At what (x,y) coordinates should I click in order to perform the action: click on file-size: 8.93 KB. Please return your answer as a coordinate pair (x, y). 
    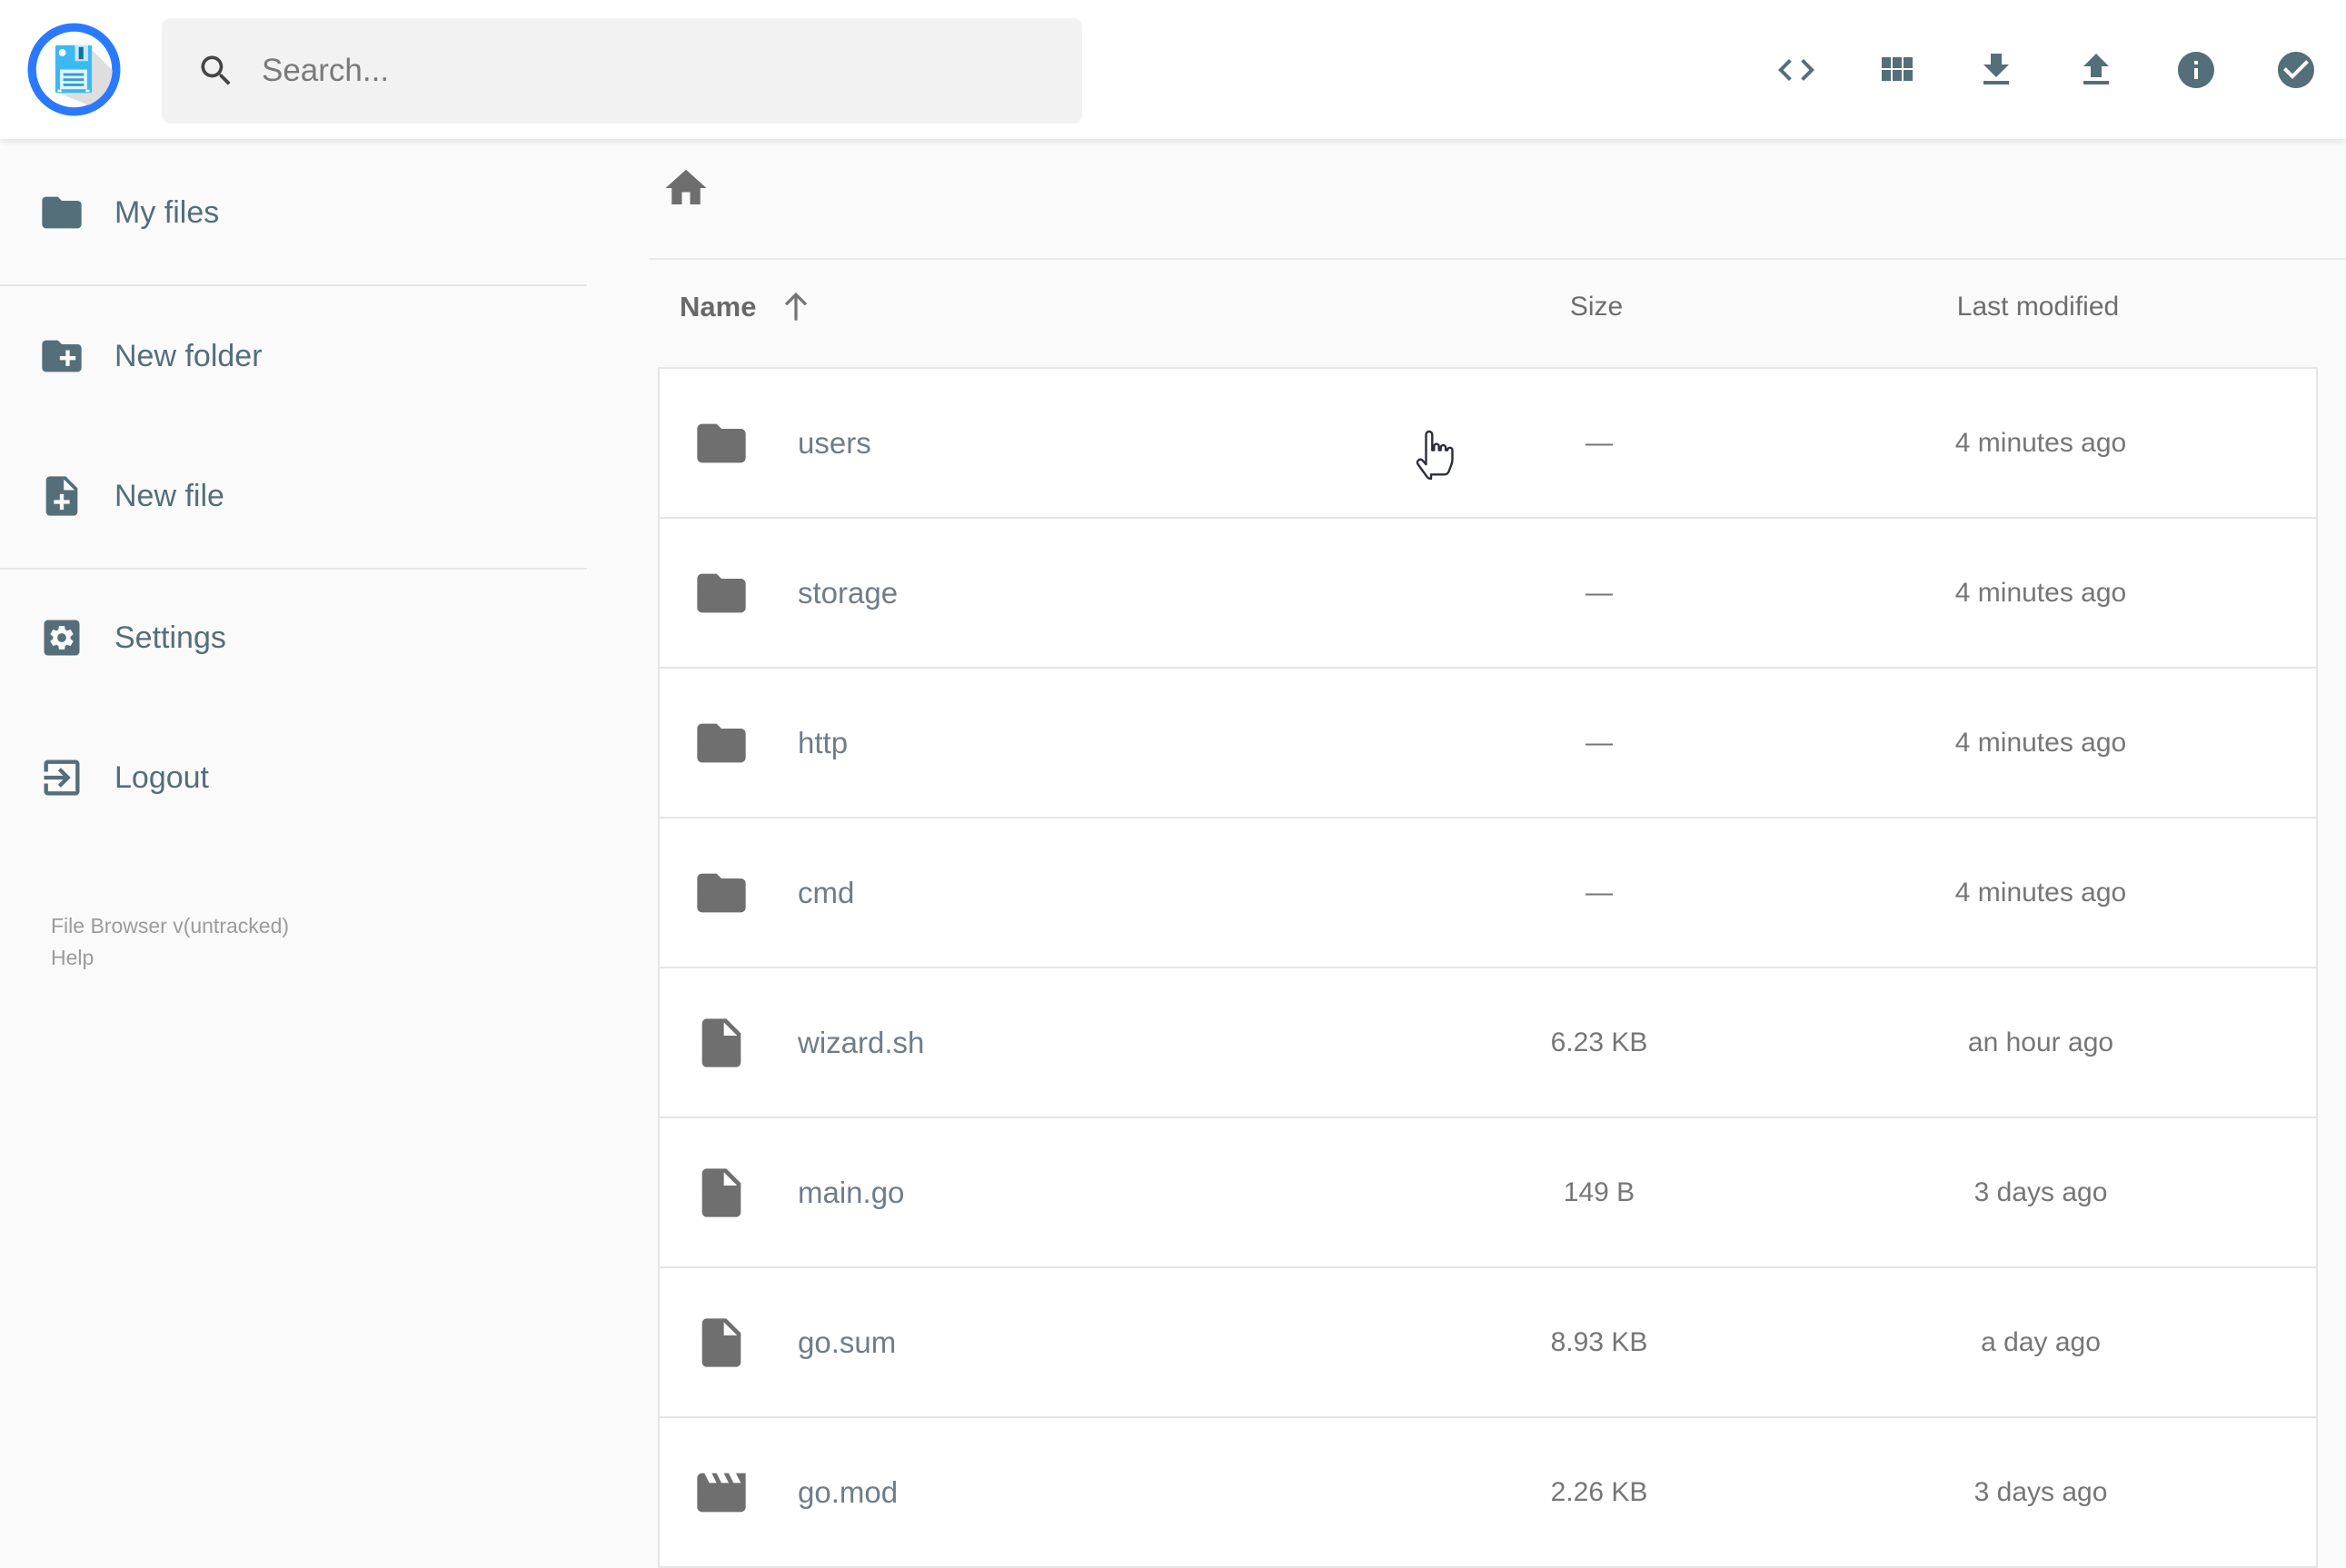
    Looking at the image, I should click on (1599, 1341).